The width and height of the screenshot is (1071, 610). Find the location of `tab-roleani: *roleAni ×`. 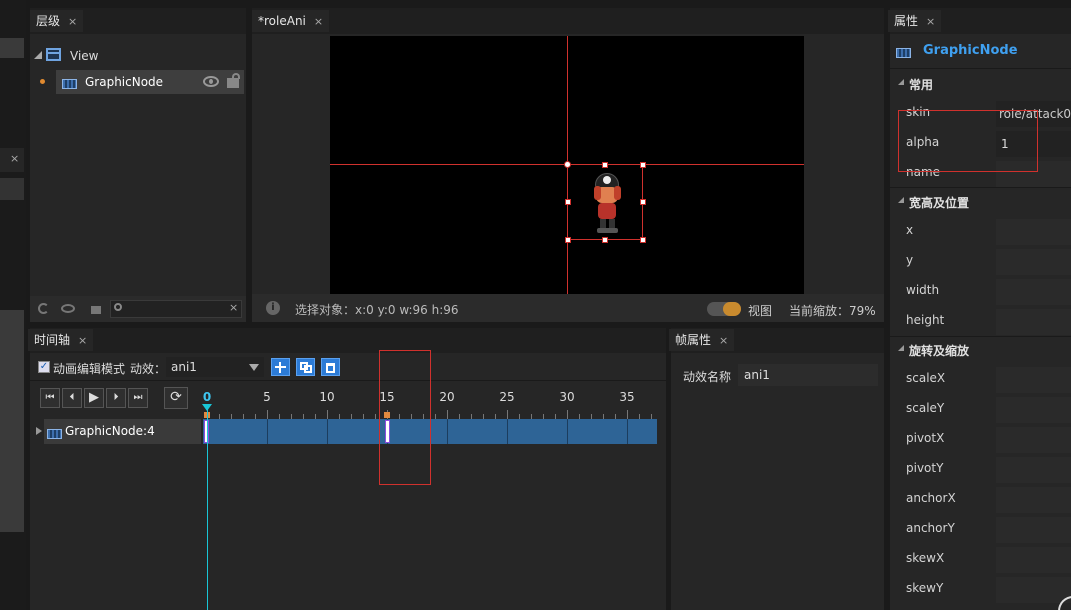

tab-roleani: *roleAni × is located at coordinates (291, 21).